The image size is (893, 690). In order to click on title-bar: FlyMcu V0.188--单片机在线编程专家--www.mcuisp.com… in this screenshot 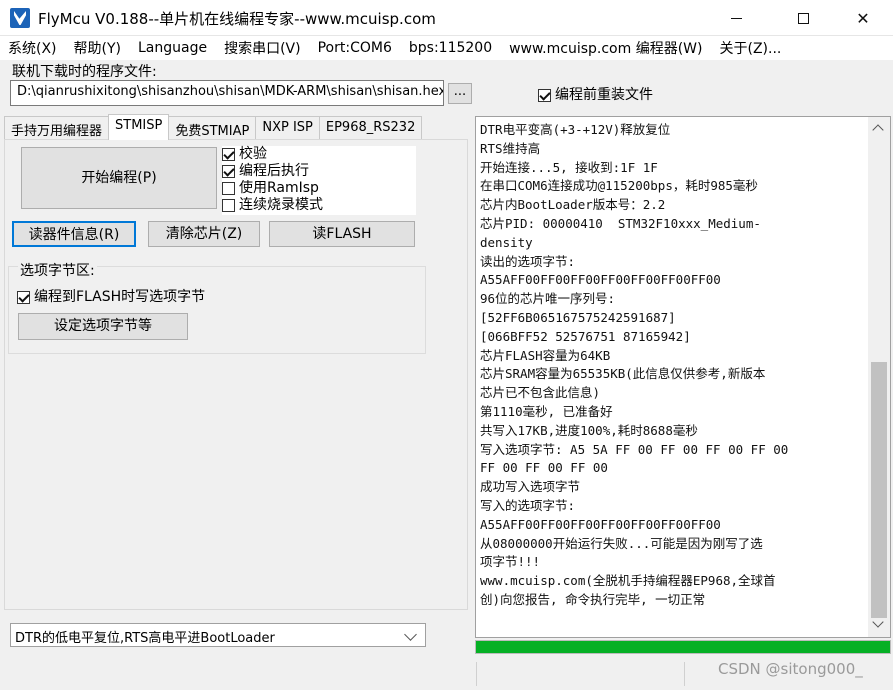, I will do `click(446, 18)`.